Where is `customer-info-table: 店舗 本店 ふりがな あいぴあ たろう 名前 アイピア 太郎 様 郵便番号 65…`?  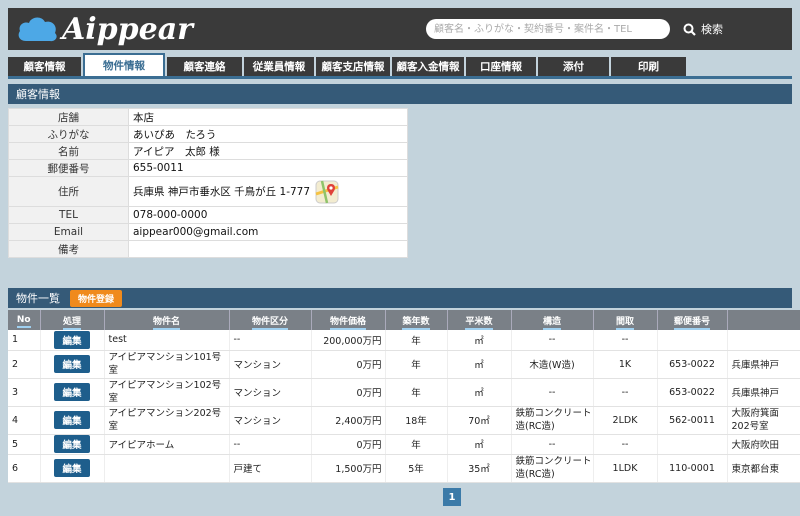
customer-info-table: 店舗 本店 ふりがな あいぴあ たろう 名前 アイピア 太郎 様 郵便番号 65… is located at coordinates (208, 183).